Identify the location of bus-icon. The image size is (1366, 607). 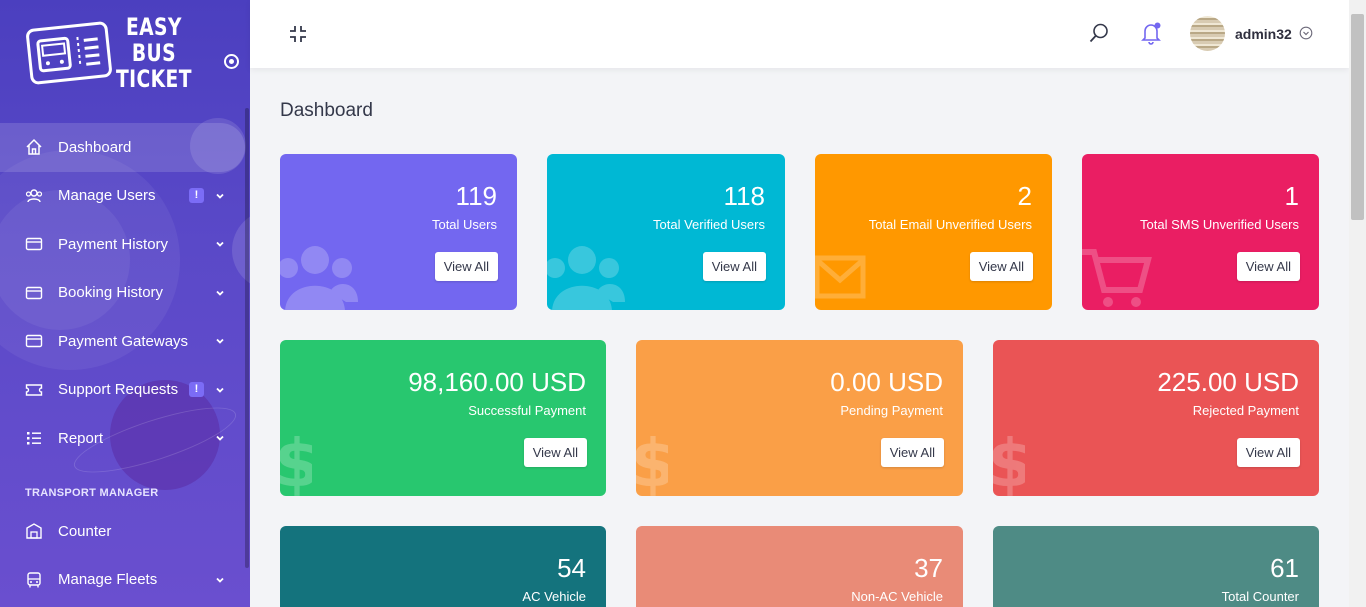
(34, 580).